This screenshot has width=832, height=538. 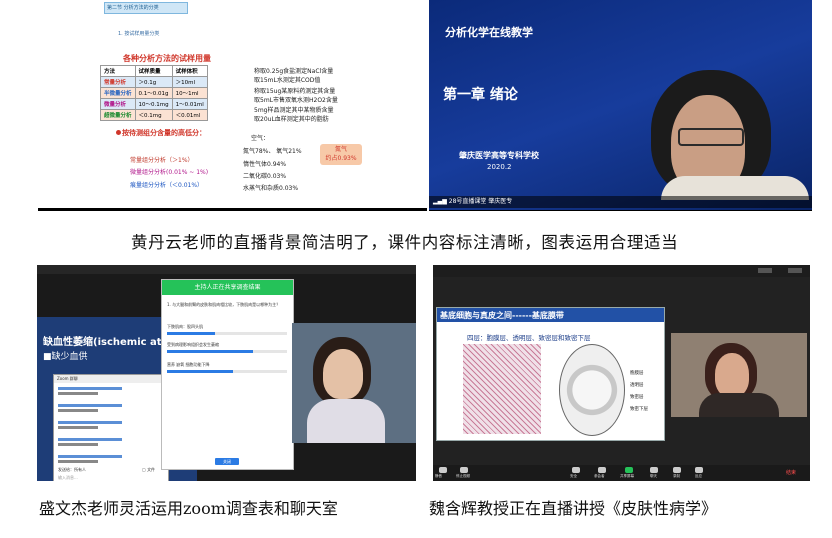 What do you see at coordinates (294, 71) in the screenshot?
I see `example-line: 称取0.25g食盐测定NaCl含量` at bounding box center [294, 71].